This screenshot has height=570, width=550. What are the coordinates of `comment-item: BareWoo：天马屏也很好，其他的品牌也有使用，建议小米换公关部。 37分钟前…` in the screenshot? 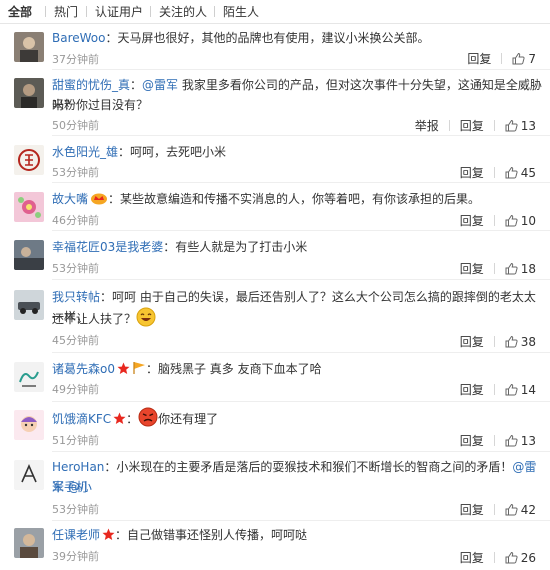 It's located at (275, 48).